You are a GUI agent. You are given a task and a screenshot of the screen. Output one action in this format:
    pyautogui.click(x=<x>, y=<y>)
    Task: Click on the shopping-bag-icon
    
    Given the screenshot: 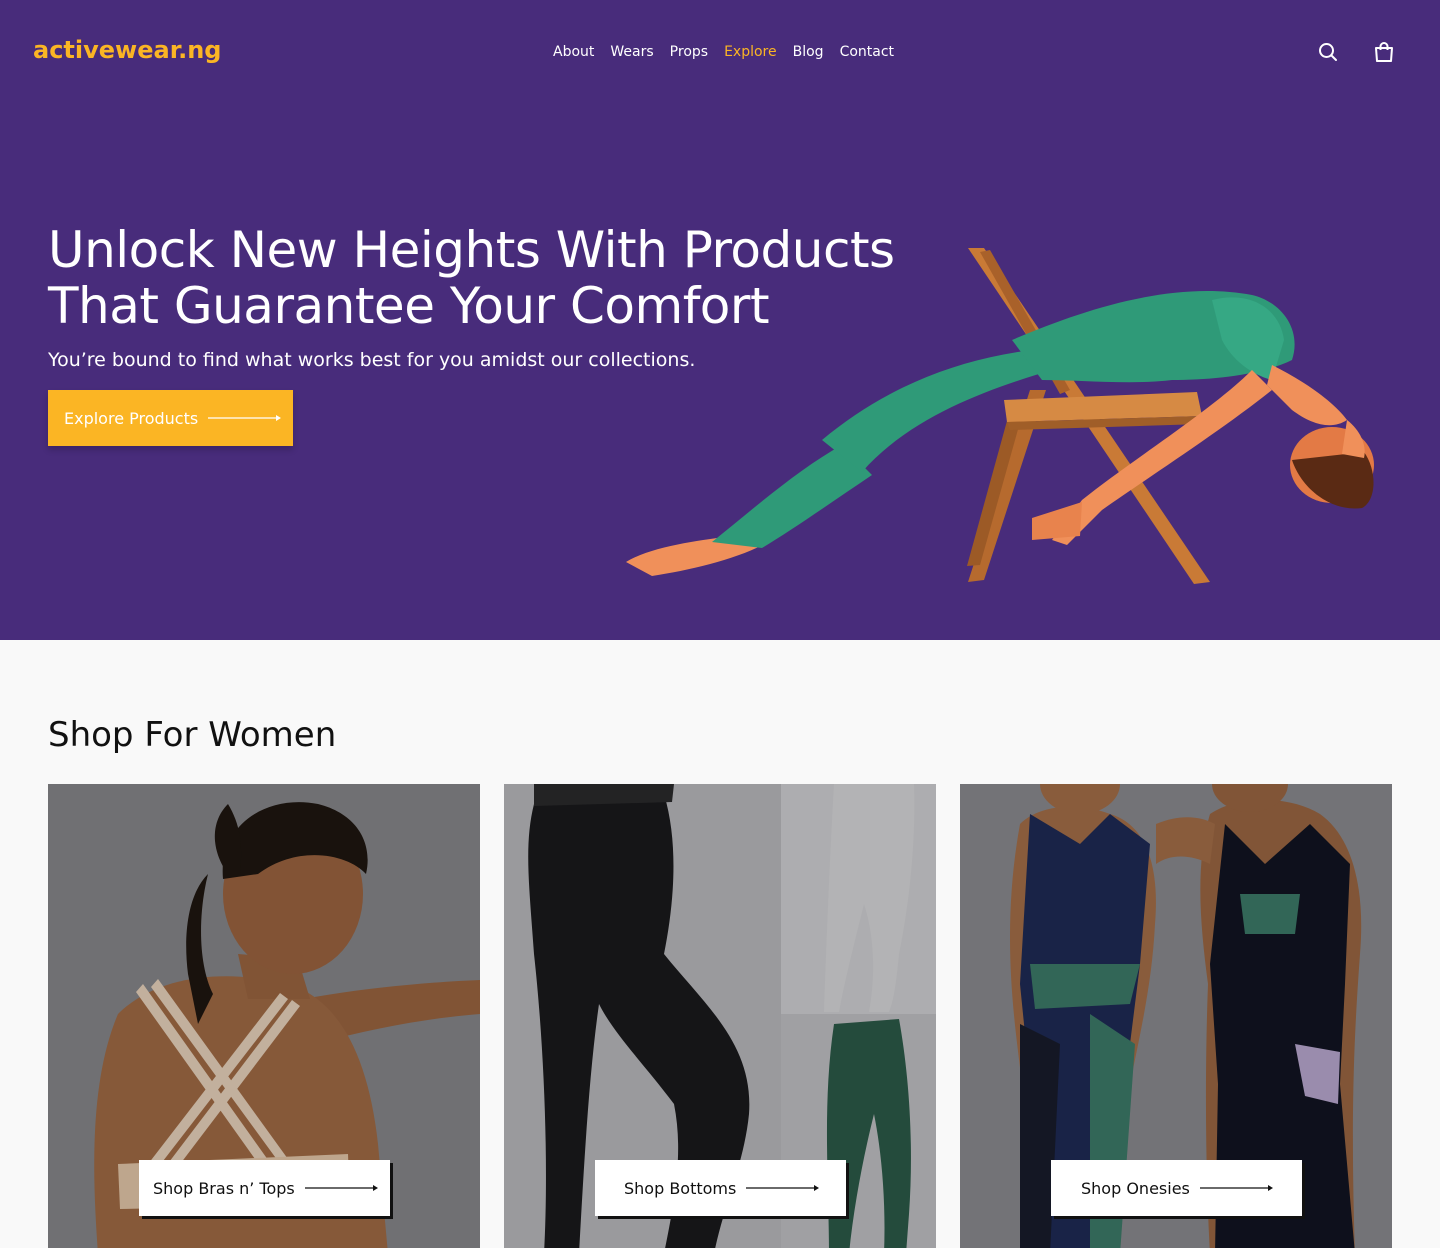 What is the action you would take?
    pyautogui.click(x=1384, y=52)
    